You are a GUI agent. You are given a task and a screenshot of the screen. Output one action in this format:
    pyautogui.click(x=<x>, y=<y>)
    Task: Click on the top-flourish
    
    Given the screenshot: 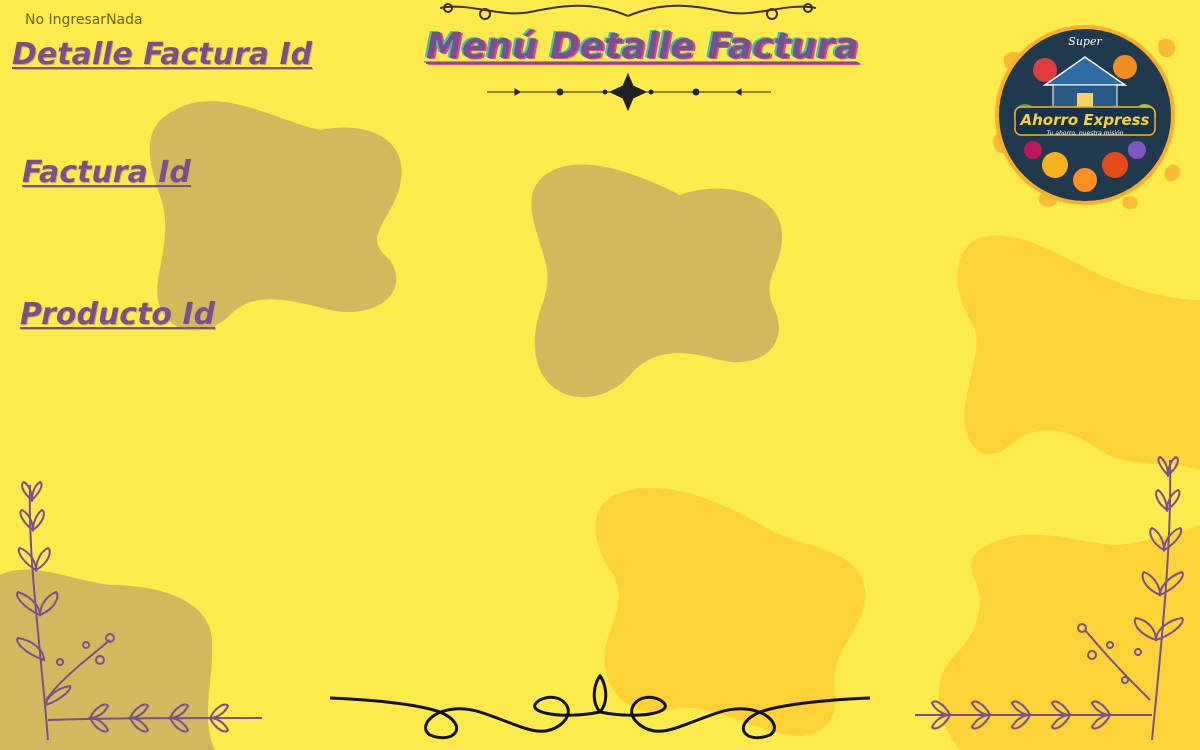 What is the action you would take?
    pyautogui.click(x=628, y=11)
    